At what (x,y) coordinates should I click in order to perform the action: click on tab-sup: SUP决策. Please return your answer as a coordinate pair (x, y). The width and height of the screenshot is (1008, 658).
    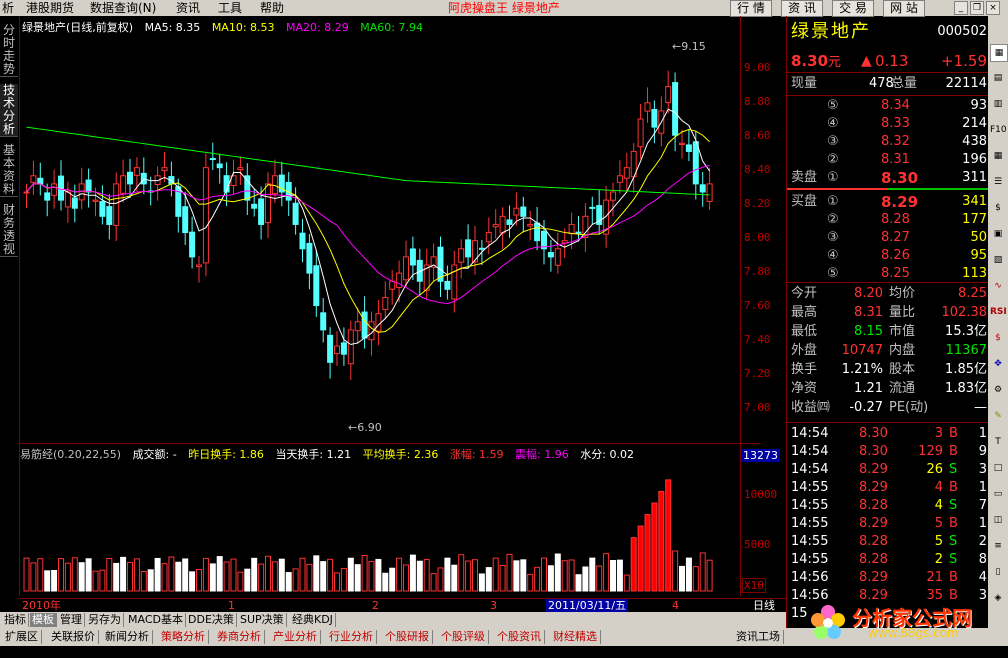
    Looking at the image, I should click on (262, 620).